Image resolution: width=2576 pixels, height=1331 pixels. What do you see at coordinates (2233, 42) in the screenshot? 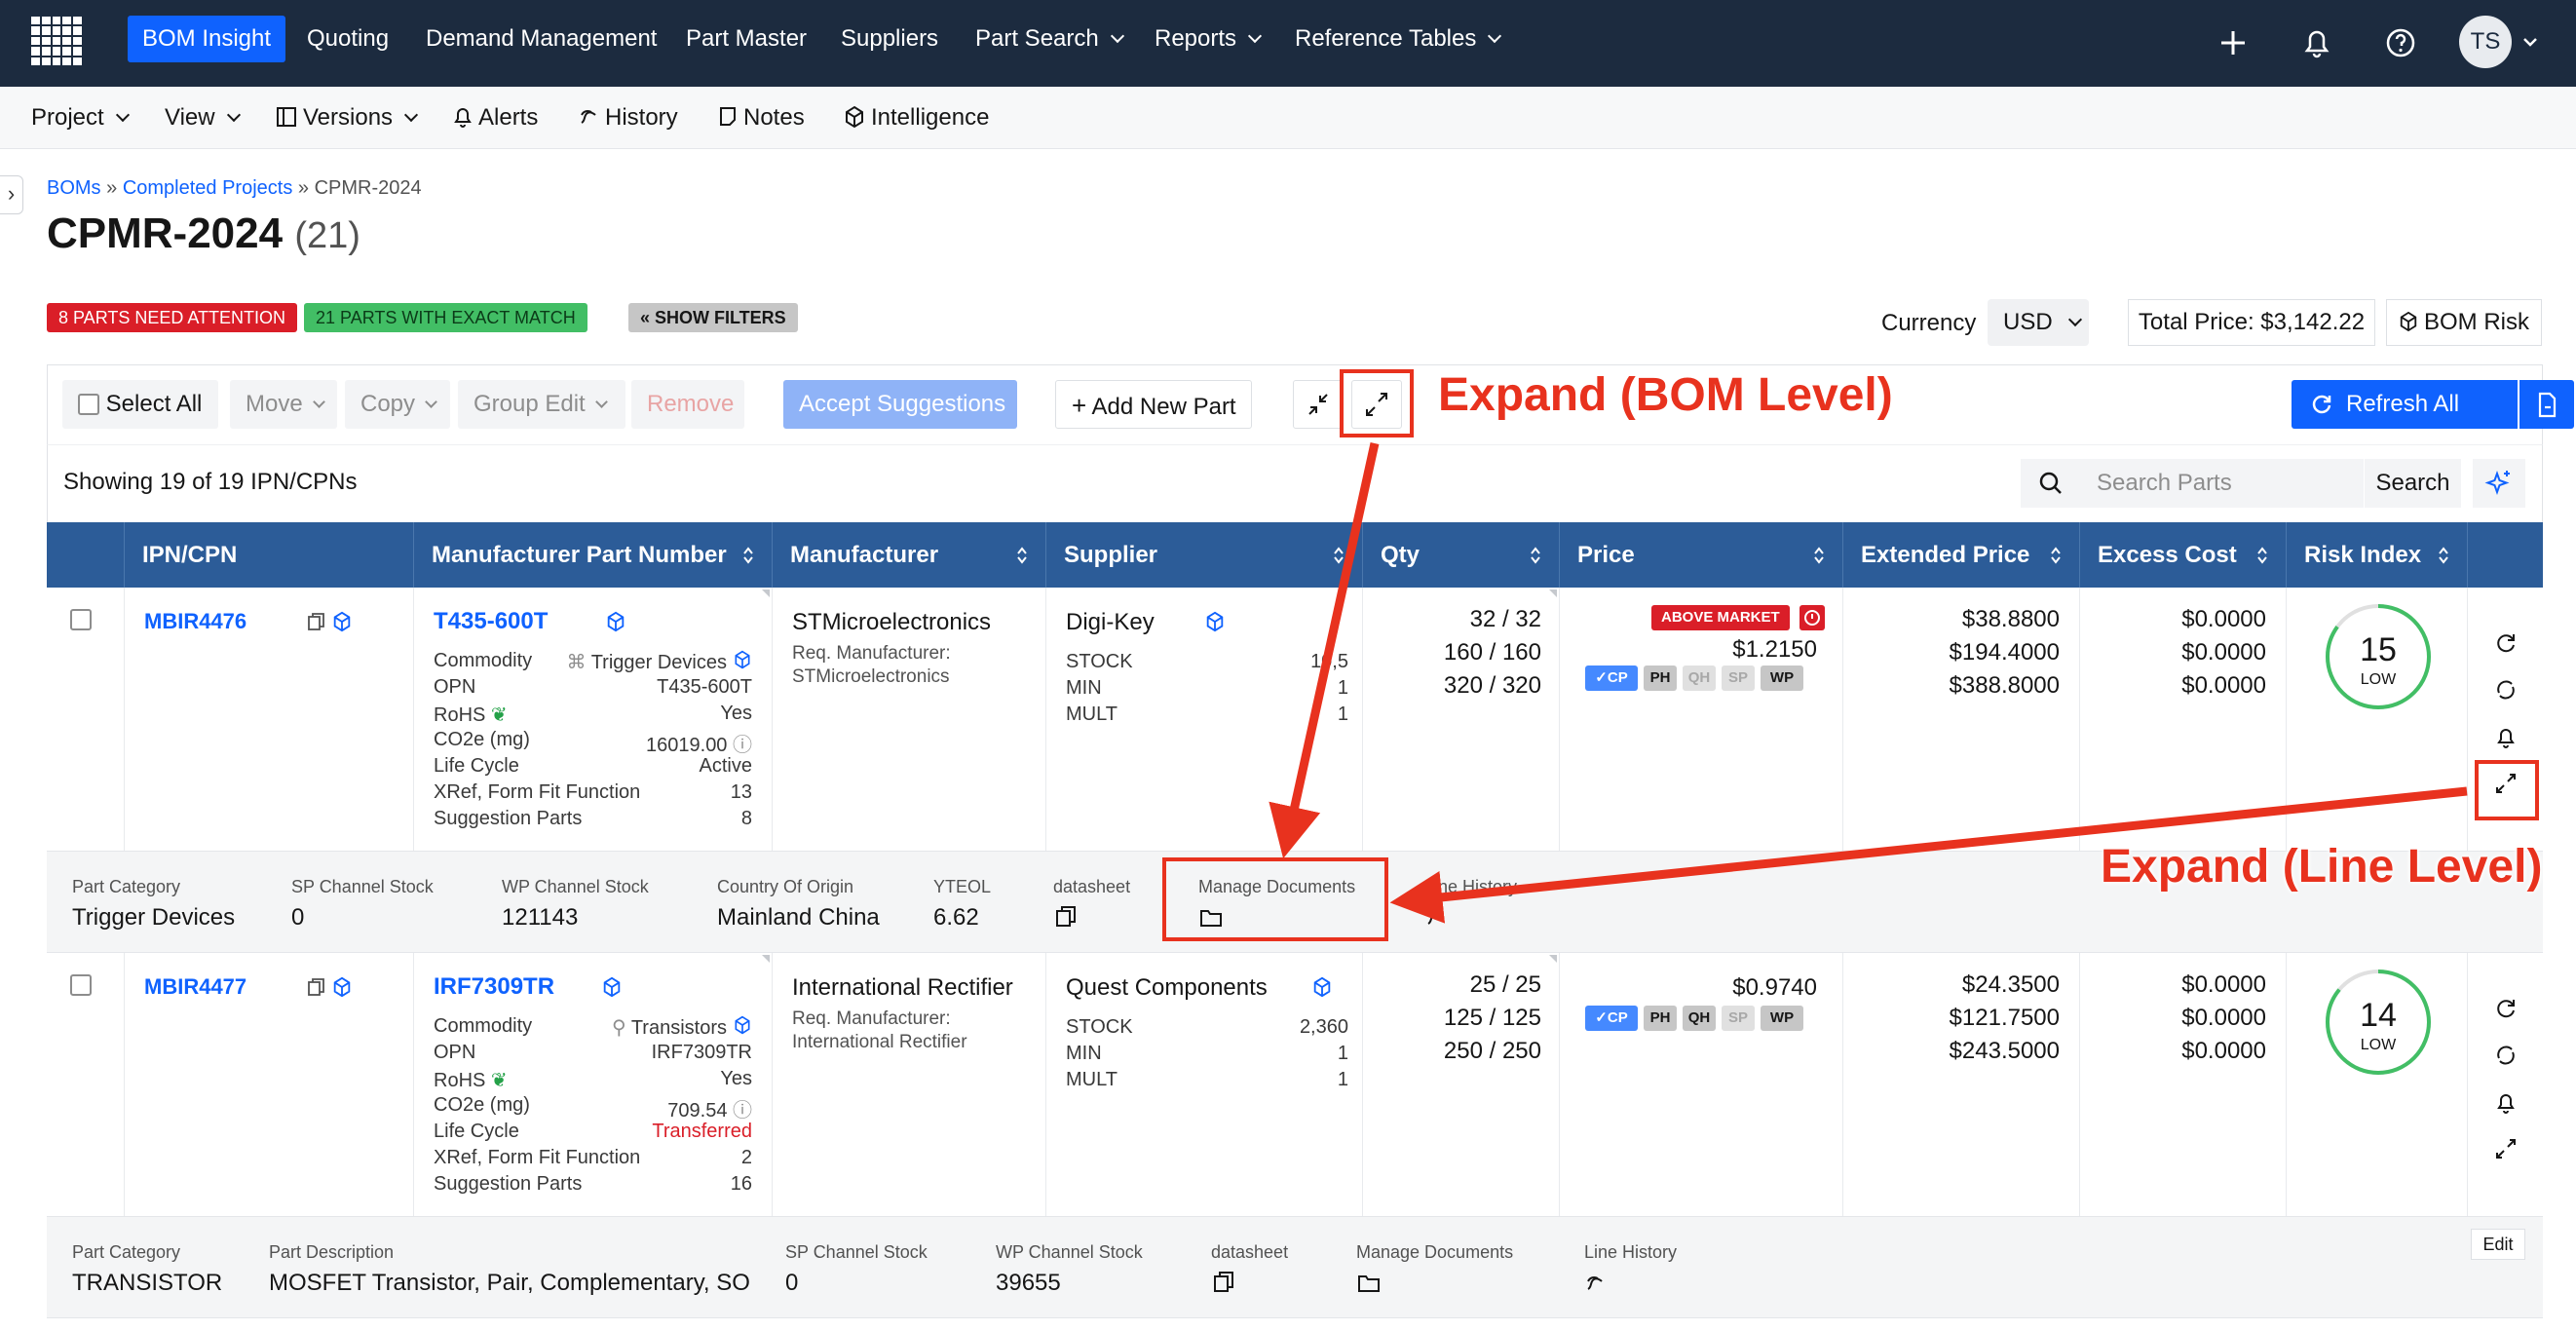
I see `plus-icon` at bounding box center [2233, 42].